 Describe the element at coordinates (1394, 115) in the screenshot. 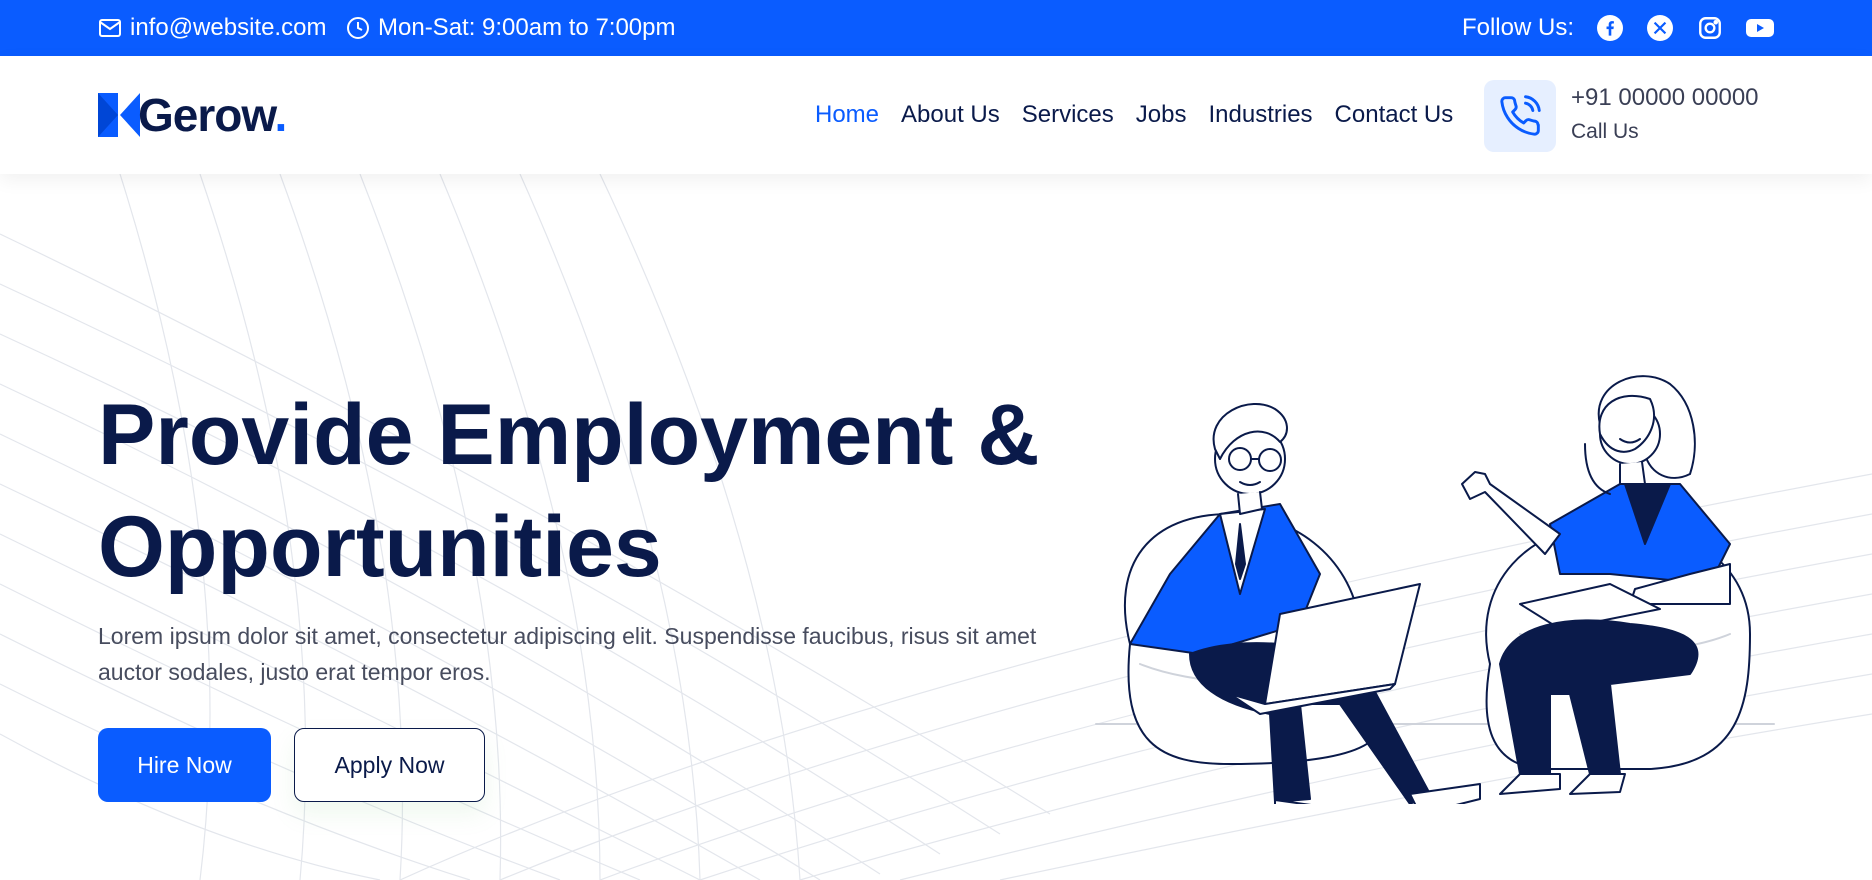

I see `nav-contact-us: Contact Us` at that location.